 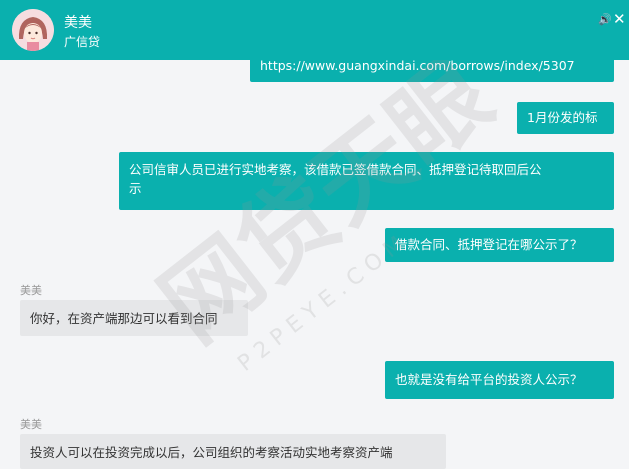 I want to click on contact-subtitle: 广信贷, so click(x=82, y=42).